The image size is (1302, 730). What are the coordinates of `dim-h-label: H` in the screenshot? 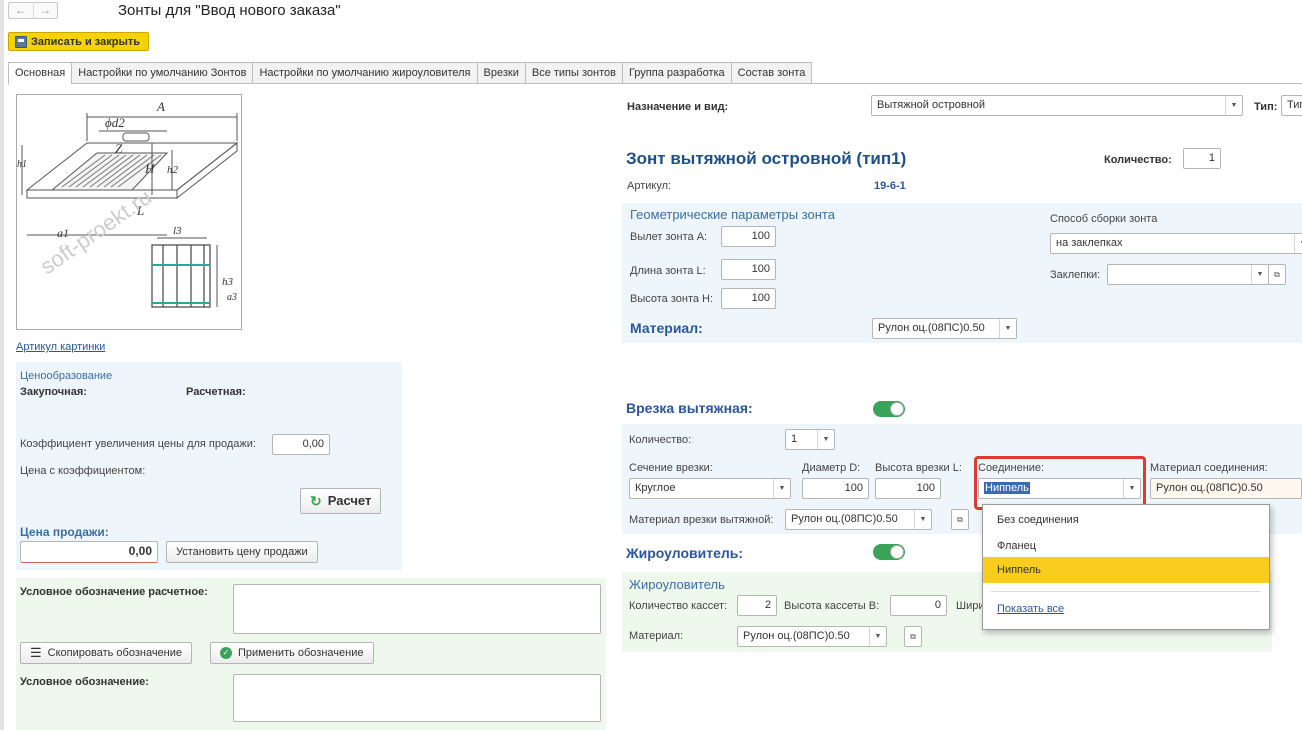 It's located at (149, 168).